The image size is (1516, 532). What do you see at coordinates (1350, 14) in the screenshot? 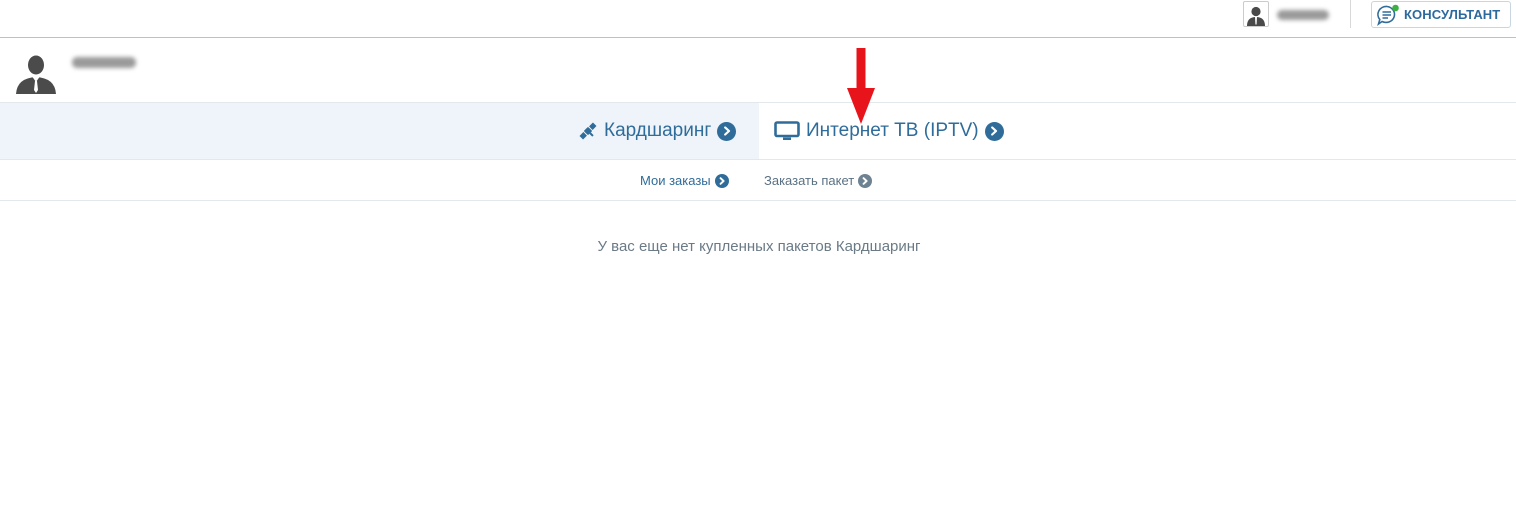
I see `top-divider` at bounding box center [1350, 14].